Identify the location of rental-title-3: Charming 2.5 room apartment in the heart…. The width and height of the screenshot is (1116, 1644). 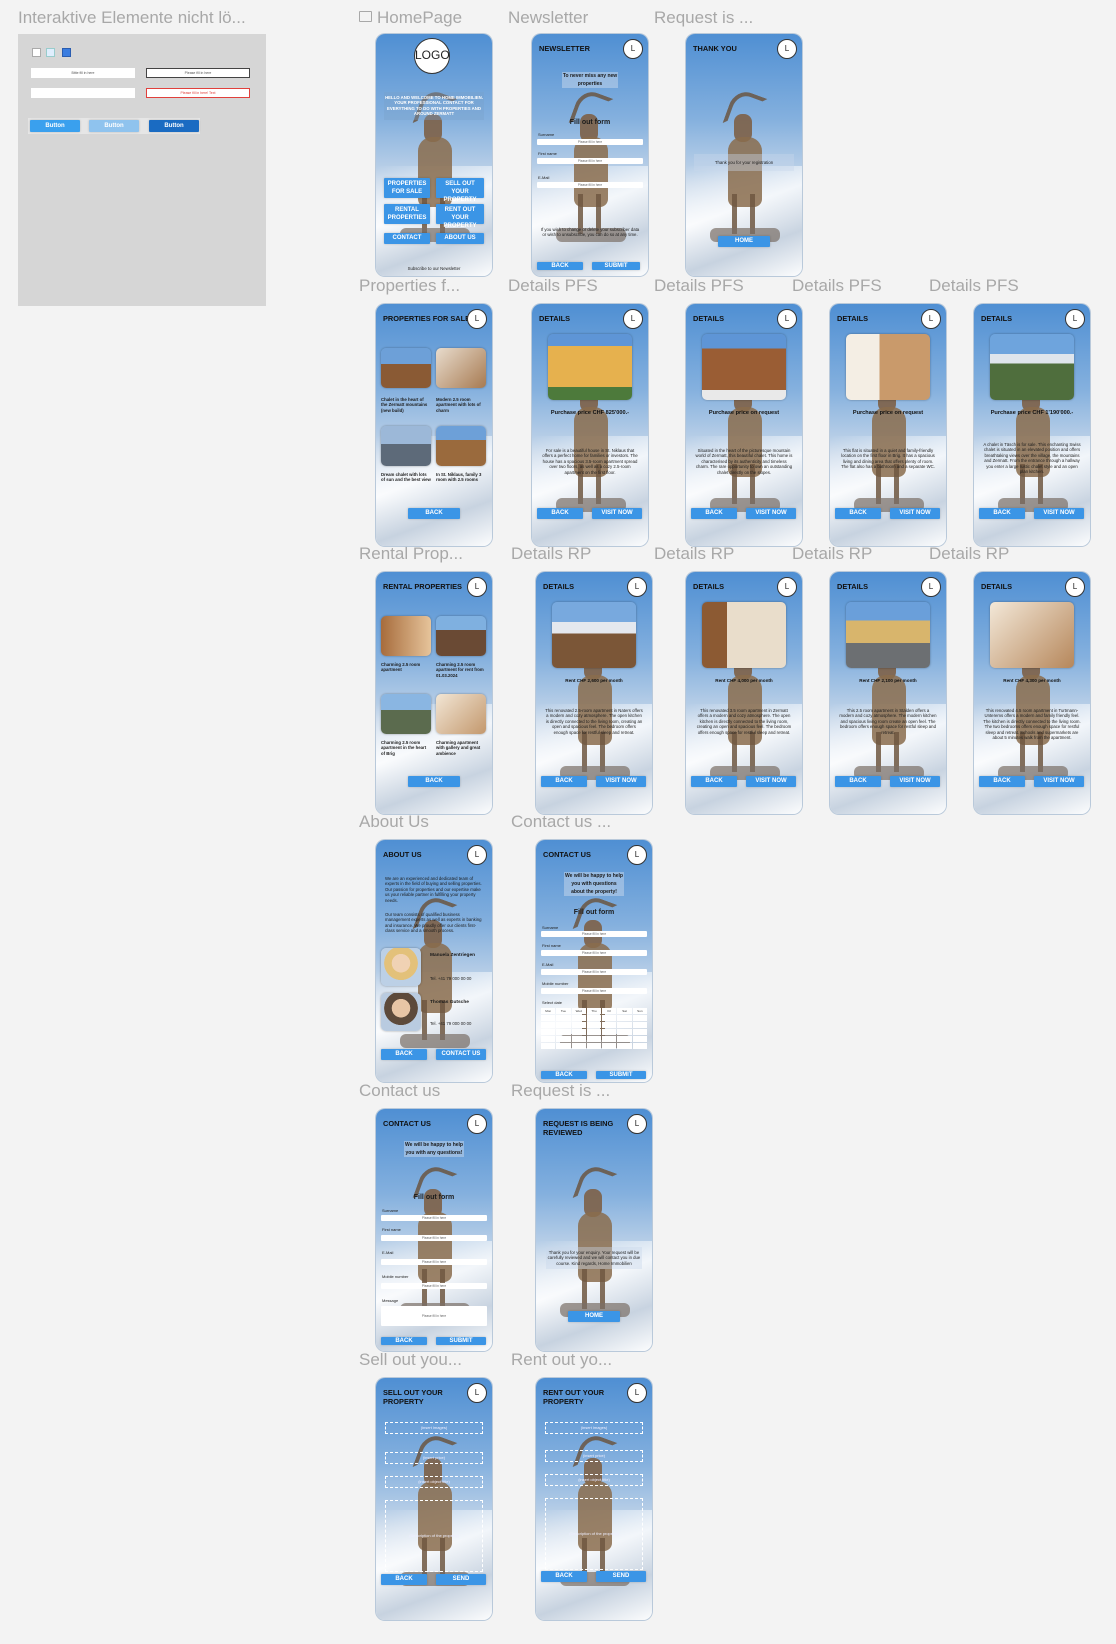
(406, 748).